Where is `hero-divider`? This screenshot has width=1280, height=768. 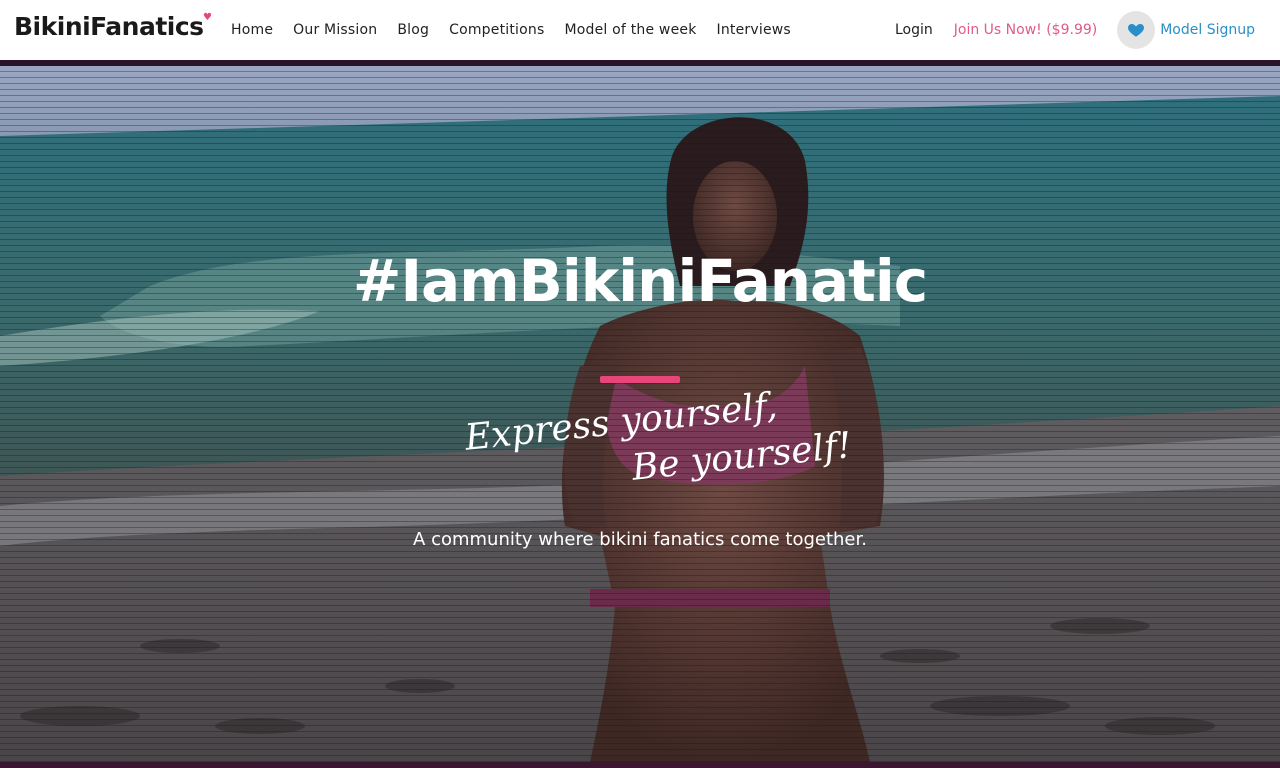
hero-divider is located at coordinates (640, 379).